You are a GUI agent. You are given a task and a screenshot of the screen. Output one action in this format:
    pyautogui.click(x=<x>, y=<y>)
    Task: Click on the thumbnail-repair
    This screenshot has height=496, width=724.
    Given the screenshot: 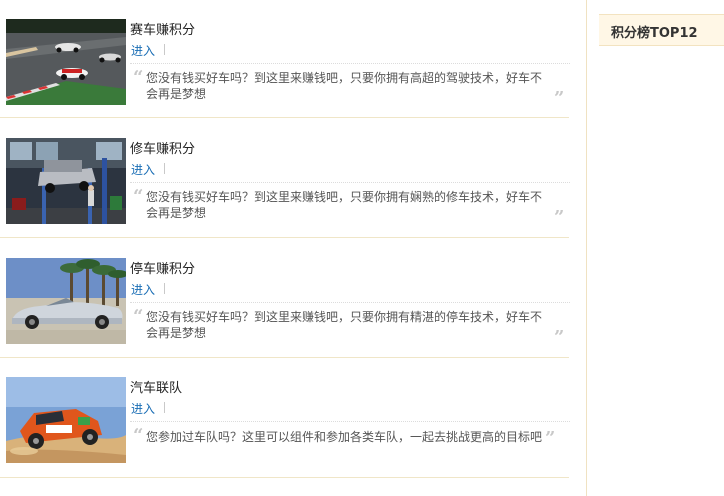 What is the action you would take?
    pyautogui.click(x=66, y=181)
    